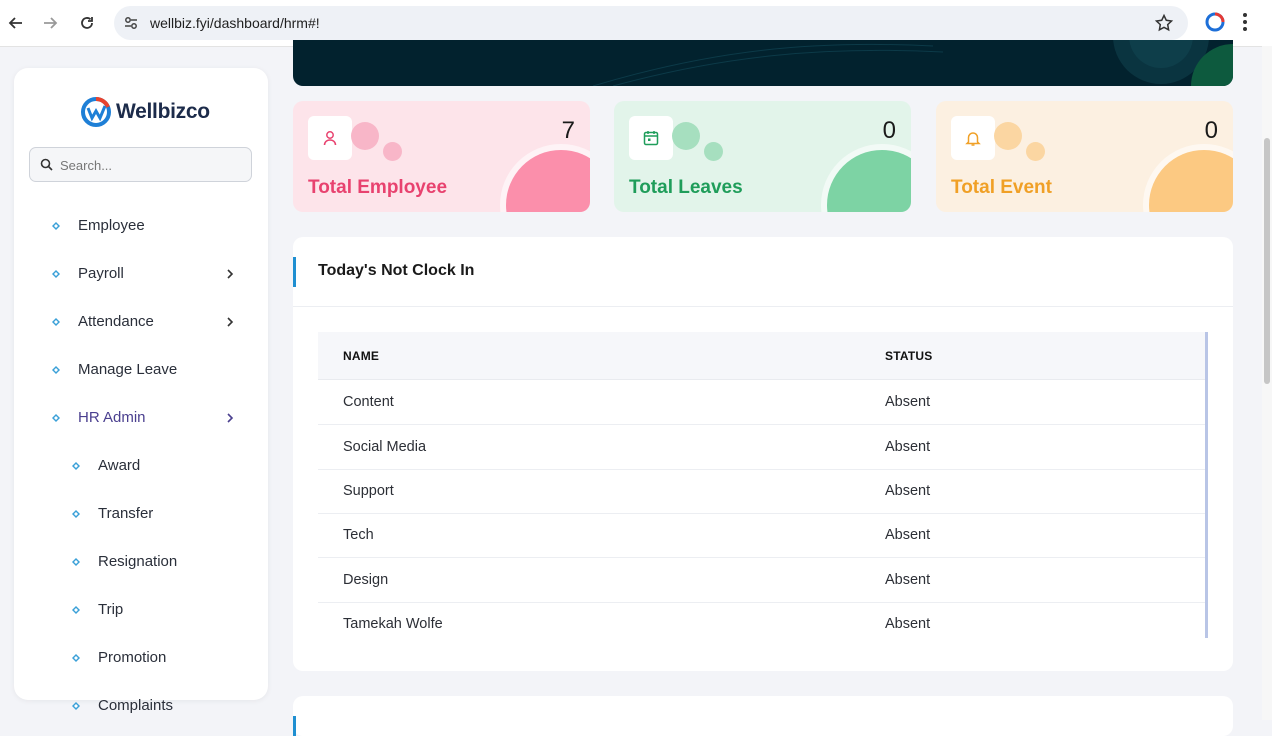 The width and height of the screenshot is (1272, 736). Describe the element at coordinates (128, 369) in the screenshot. I see `sidebar-item-label: Manage Leave` at that location.